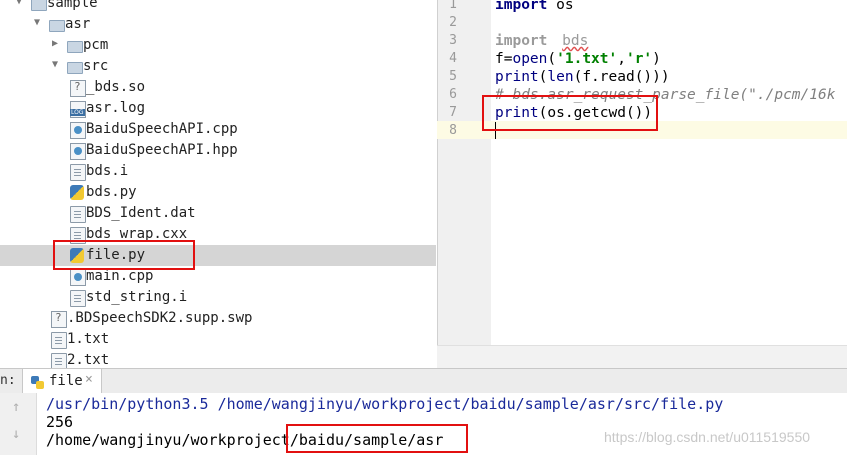  Describe the element at coordinates (218, 24) in the screenshot. I see `tree-item: ▼ asr` at that location.